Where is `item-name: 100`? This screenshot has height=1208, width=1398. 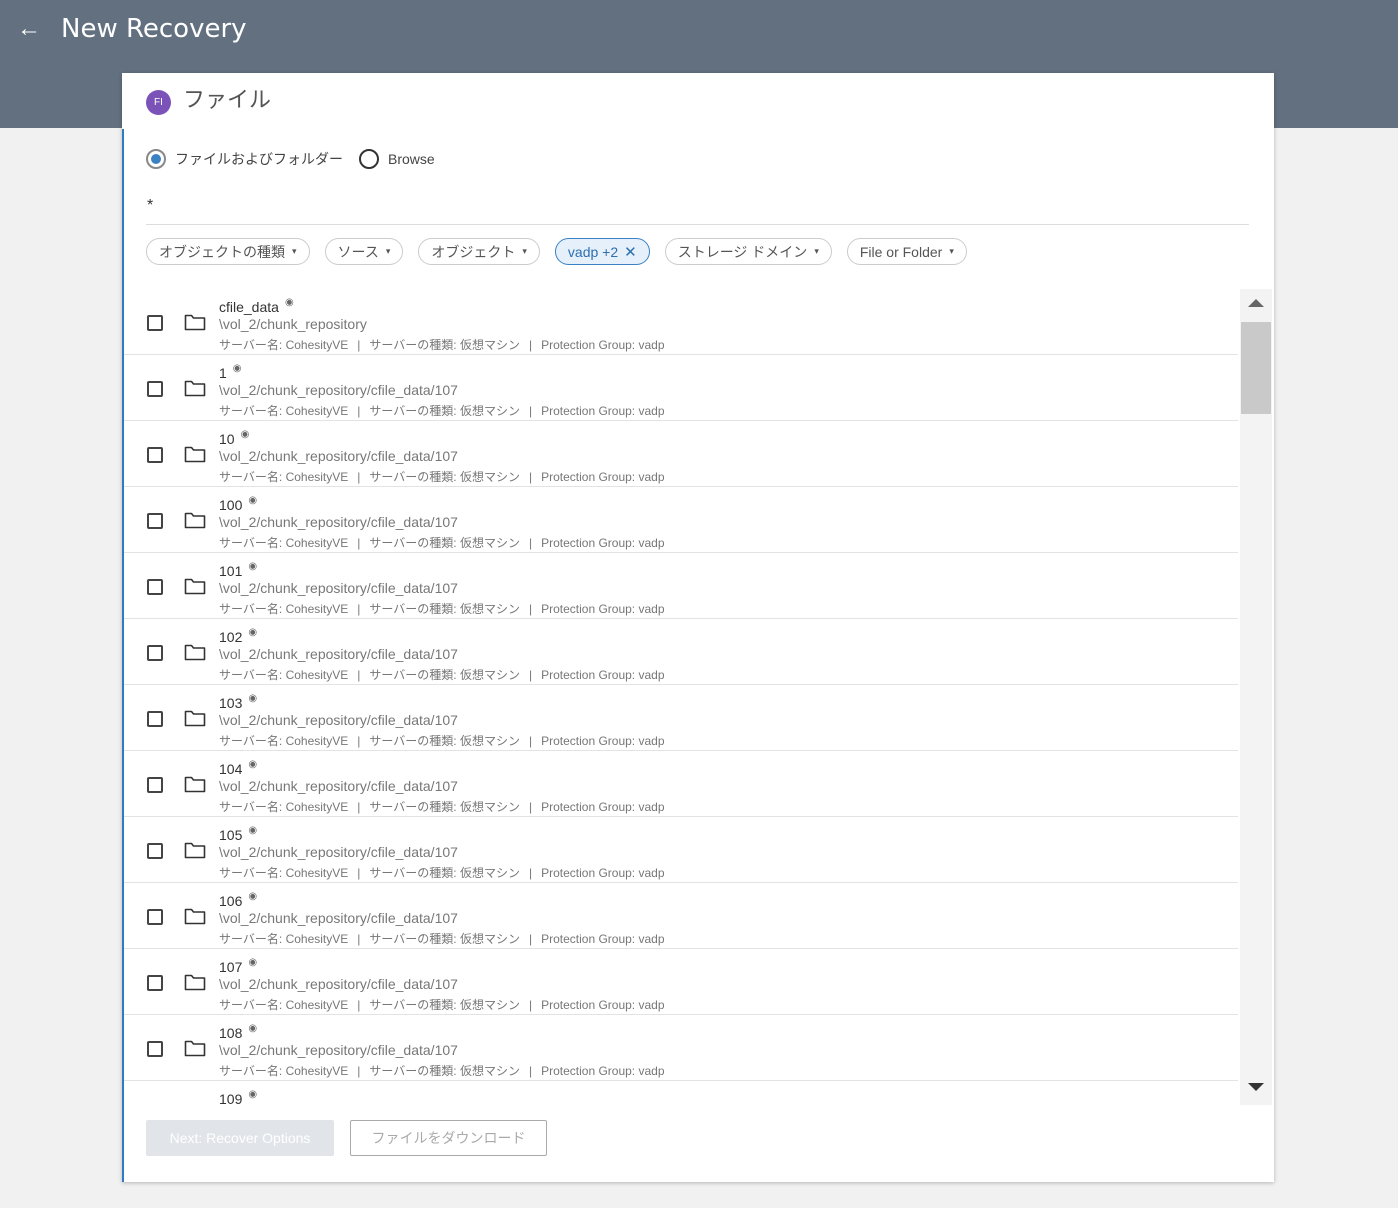 item-name: 100 is located at coordinates (230, 505).